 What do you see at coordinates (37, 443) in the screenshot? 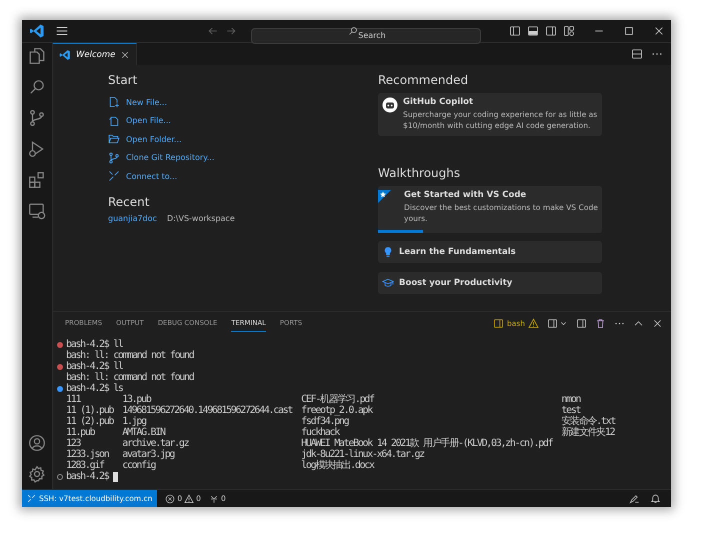
I see `account-icon` at bounding box center [37, 443].